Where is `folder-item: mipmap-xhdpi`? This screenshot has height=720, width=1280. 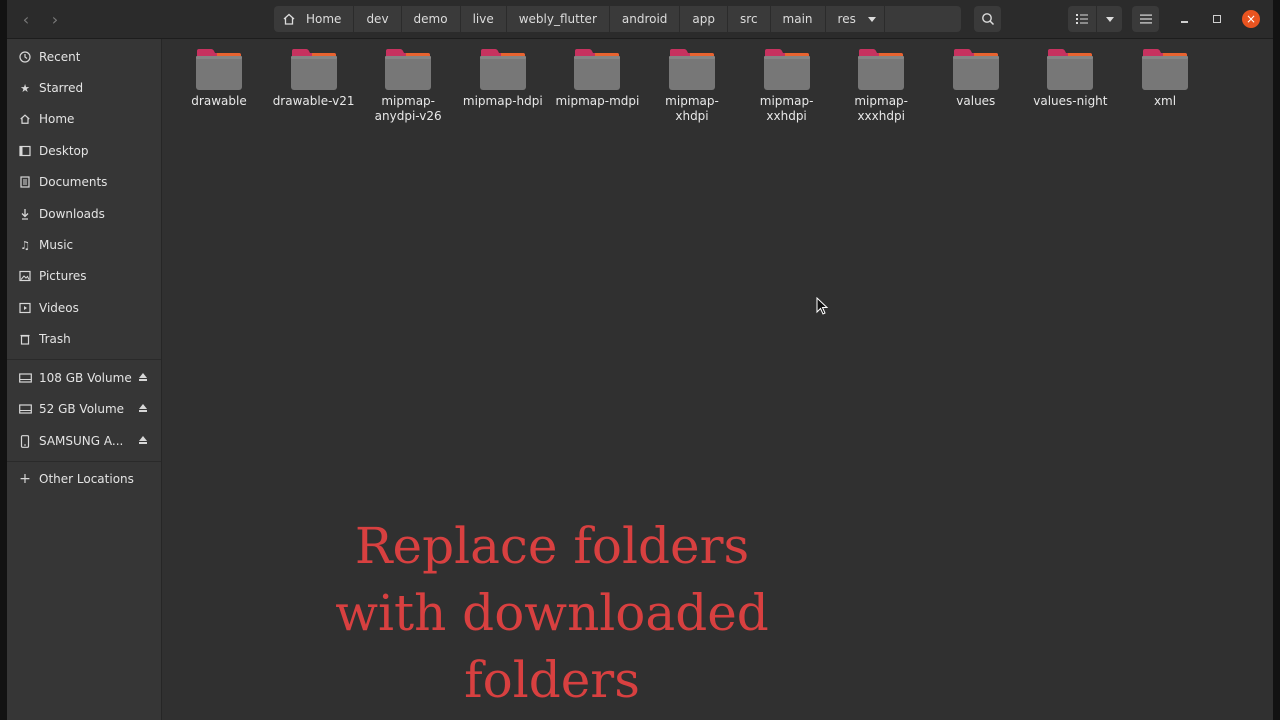 folder-item: mipmap-xhdpi is located at coordinates (692, 85).